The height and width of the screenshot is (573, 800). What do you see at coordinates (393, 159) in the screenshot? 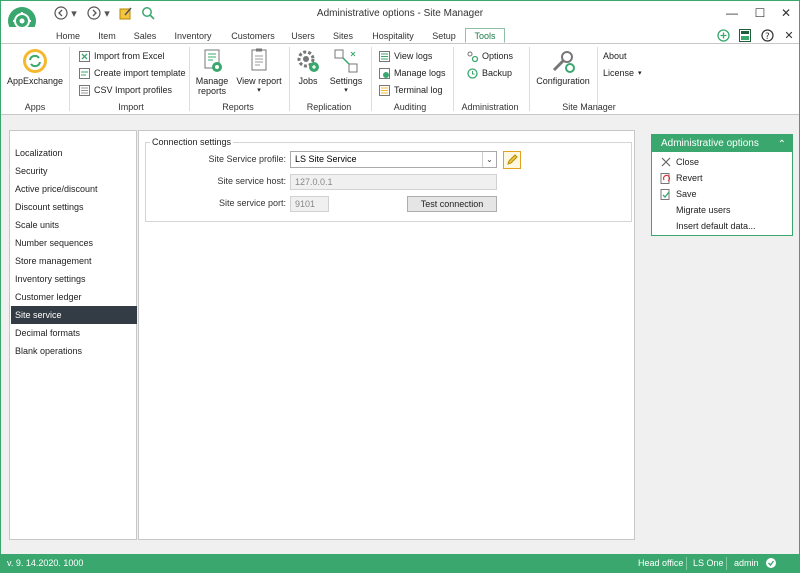
I see `site-service-profile-combo: LS Site Service ⌄` at bounding box center [393, 159].